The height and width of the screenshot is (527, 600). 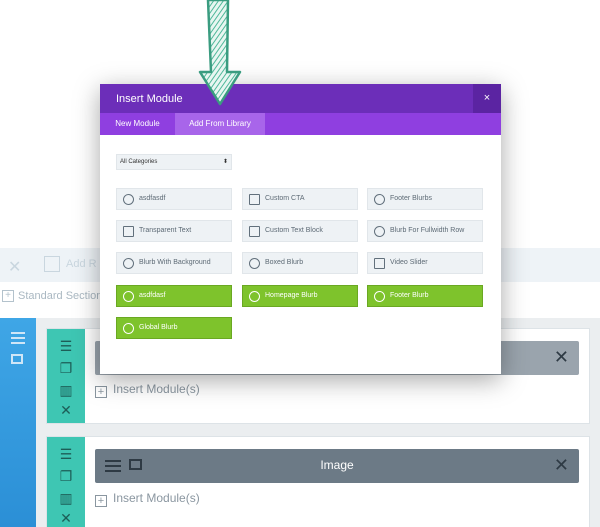 I want to click on module-item: Global Blurb, so click(x=174, y=328).